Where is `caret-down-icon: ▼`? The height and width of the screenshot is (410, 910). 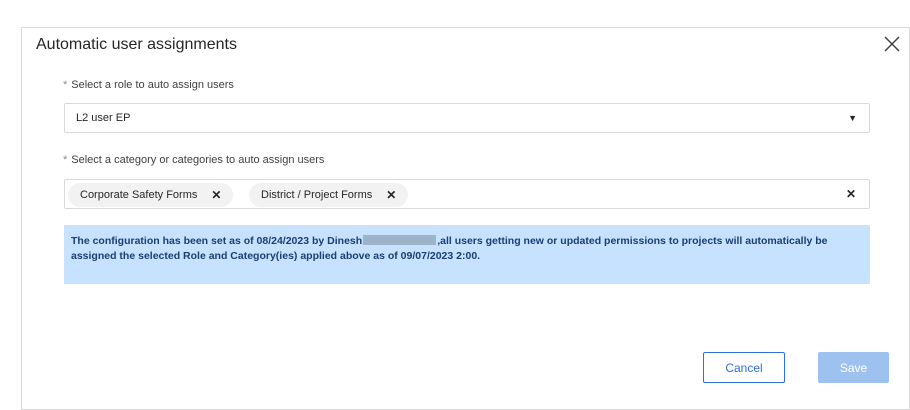
caret-down-icon: ▼ is located at coordinates (852, 118).